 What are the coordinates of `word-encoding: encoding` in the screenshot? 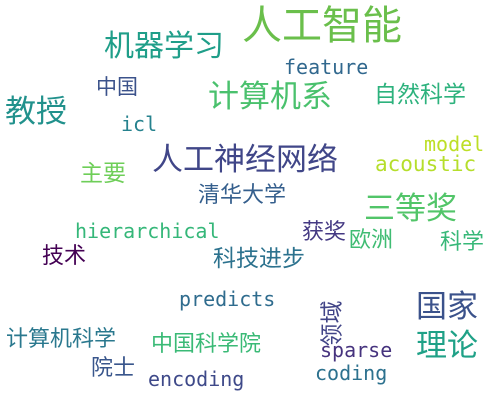 It's located at (196, 379).